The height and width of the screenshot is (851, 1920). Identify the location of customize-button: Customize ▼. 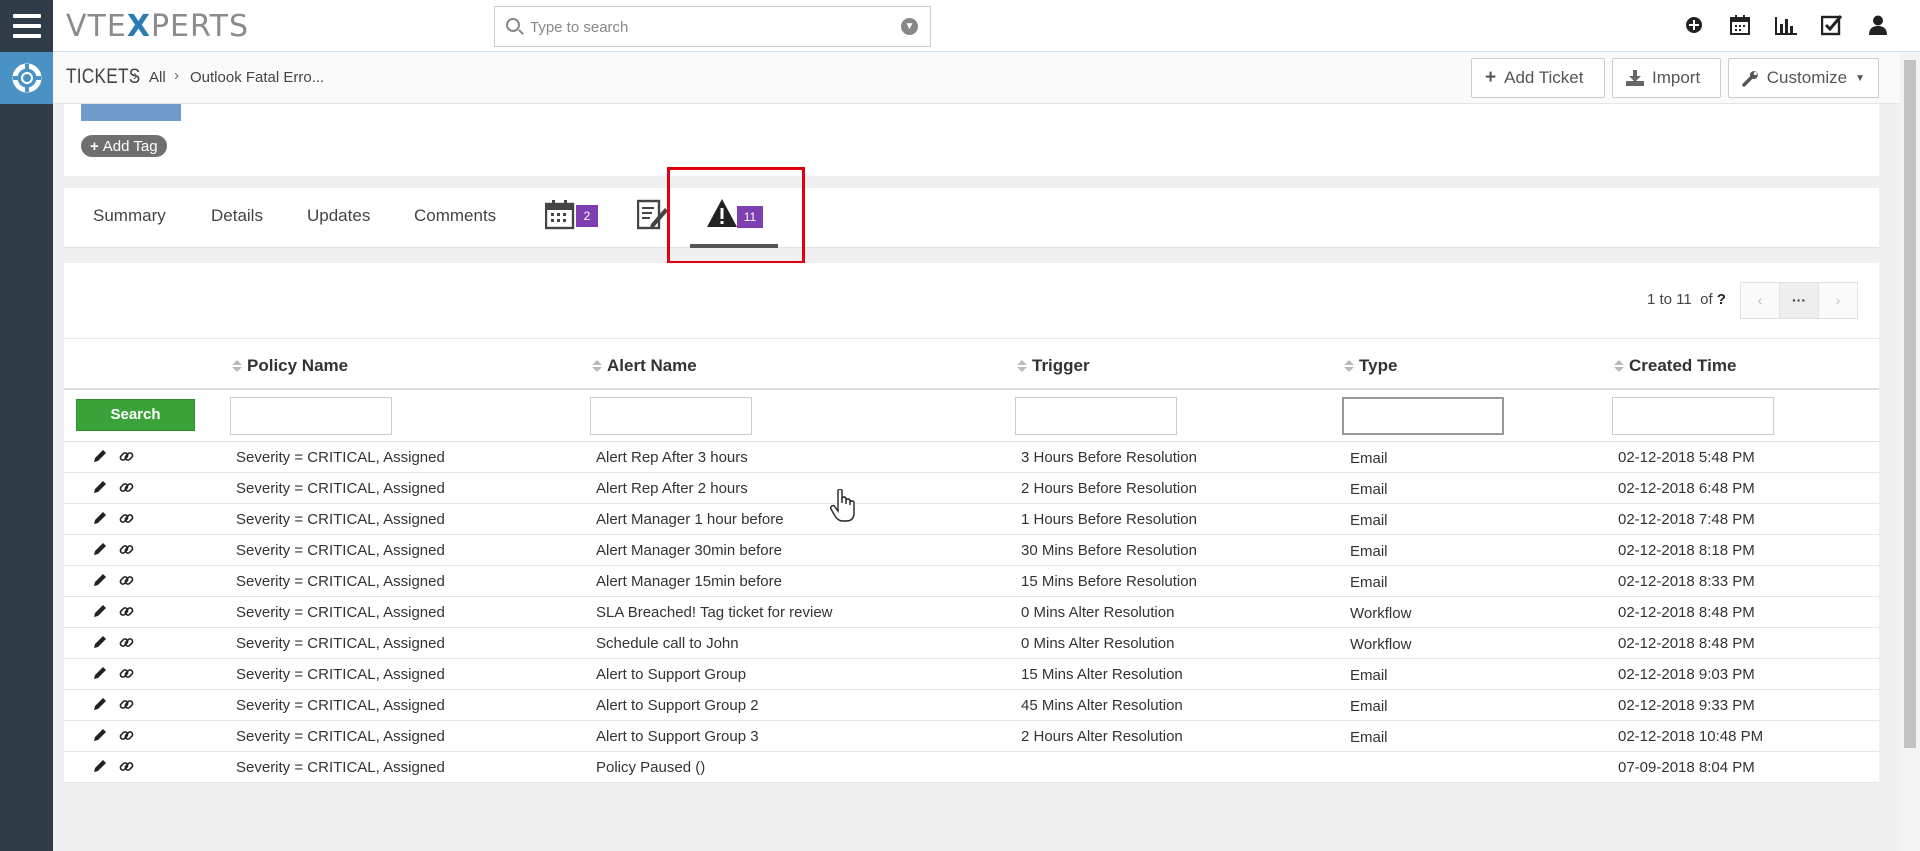
(1803, 78).